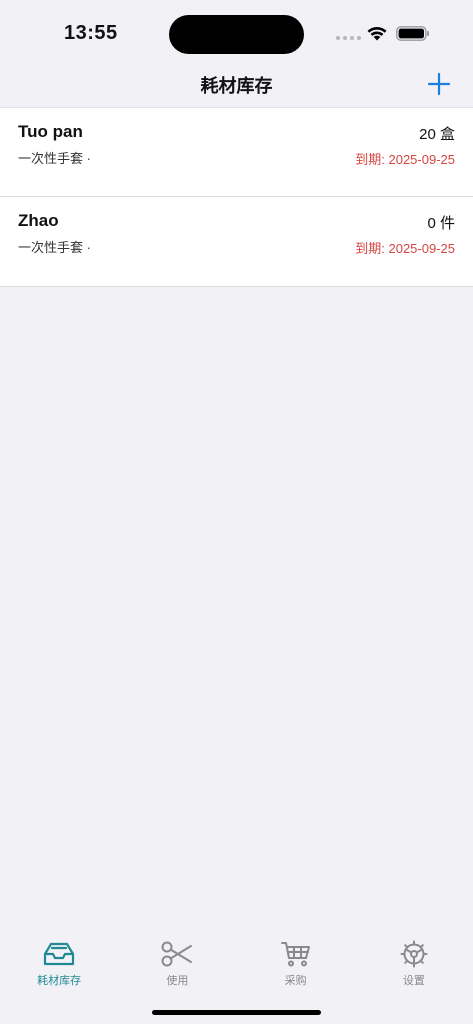 The image size is (473, 1024). I want to click on gear-icon, so click(414, 954).